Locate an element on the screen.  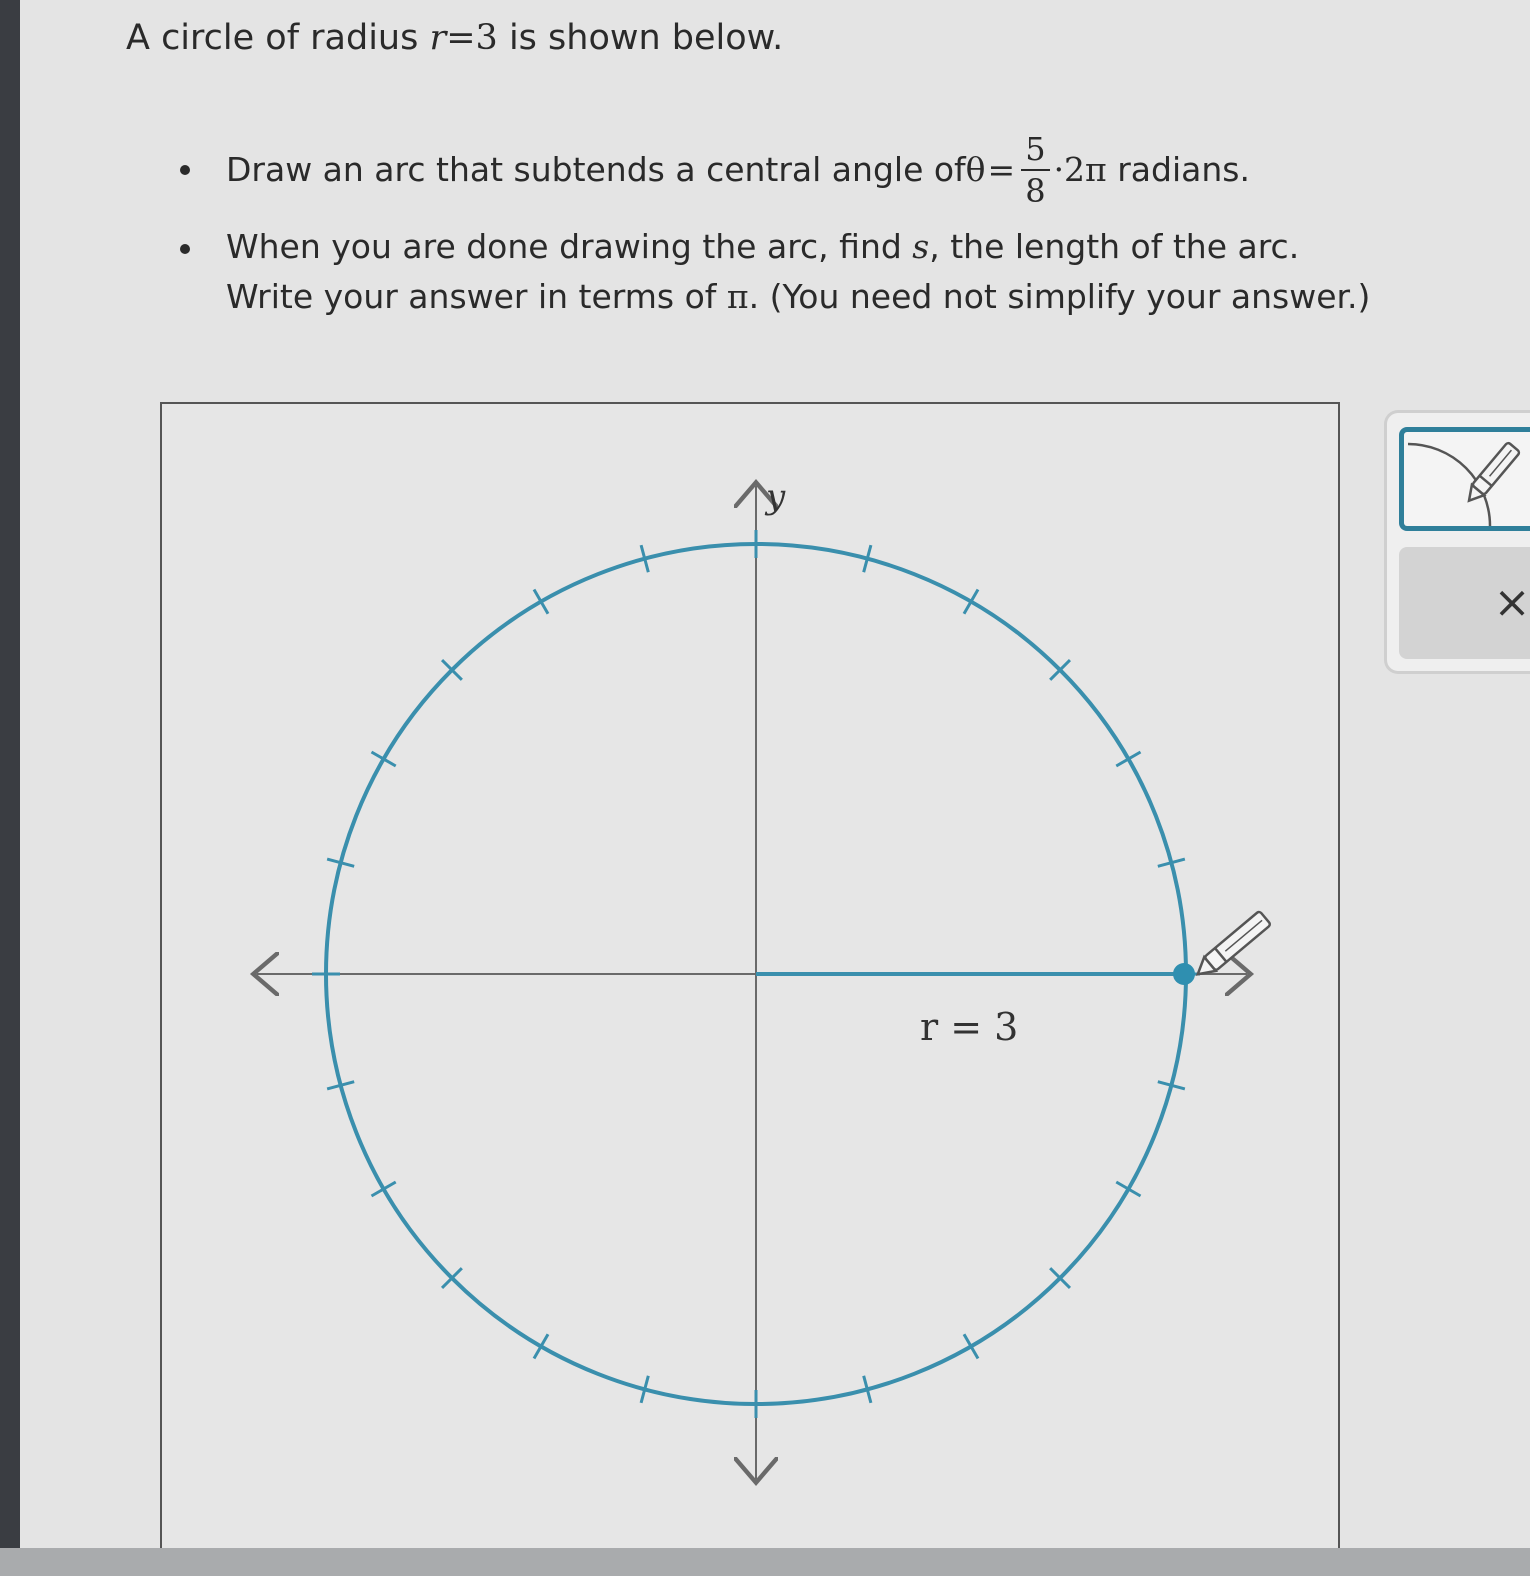
problem-intro: A circle of radius r=3 is shown below. is located at coordinates (454, 38).